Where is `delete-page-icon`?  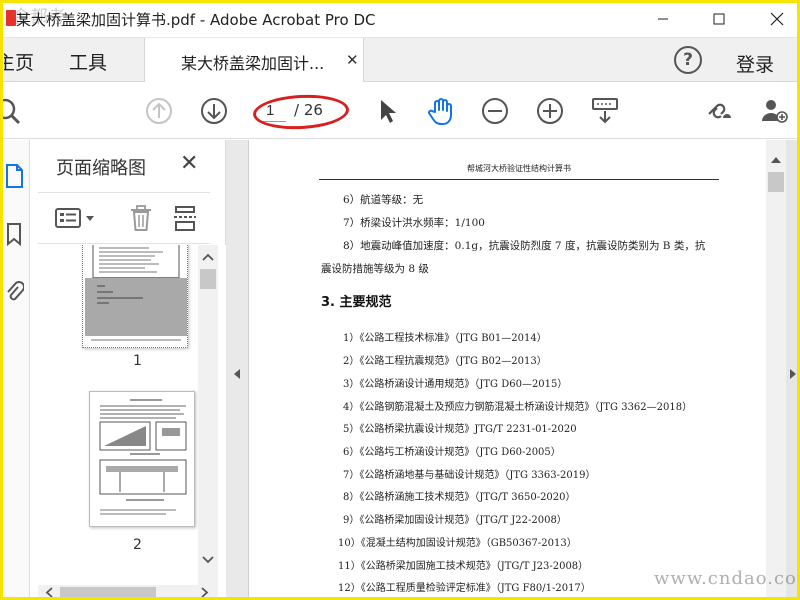
delete-page-icon is located at coordinates (141, 218).